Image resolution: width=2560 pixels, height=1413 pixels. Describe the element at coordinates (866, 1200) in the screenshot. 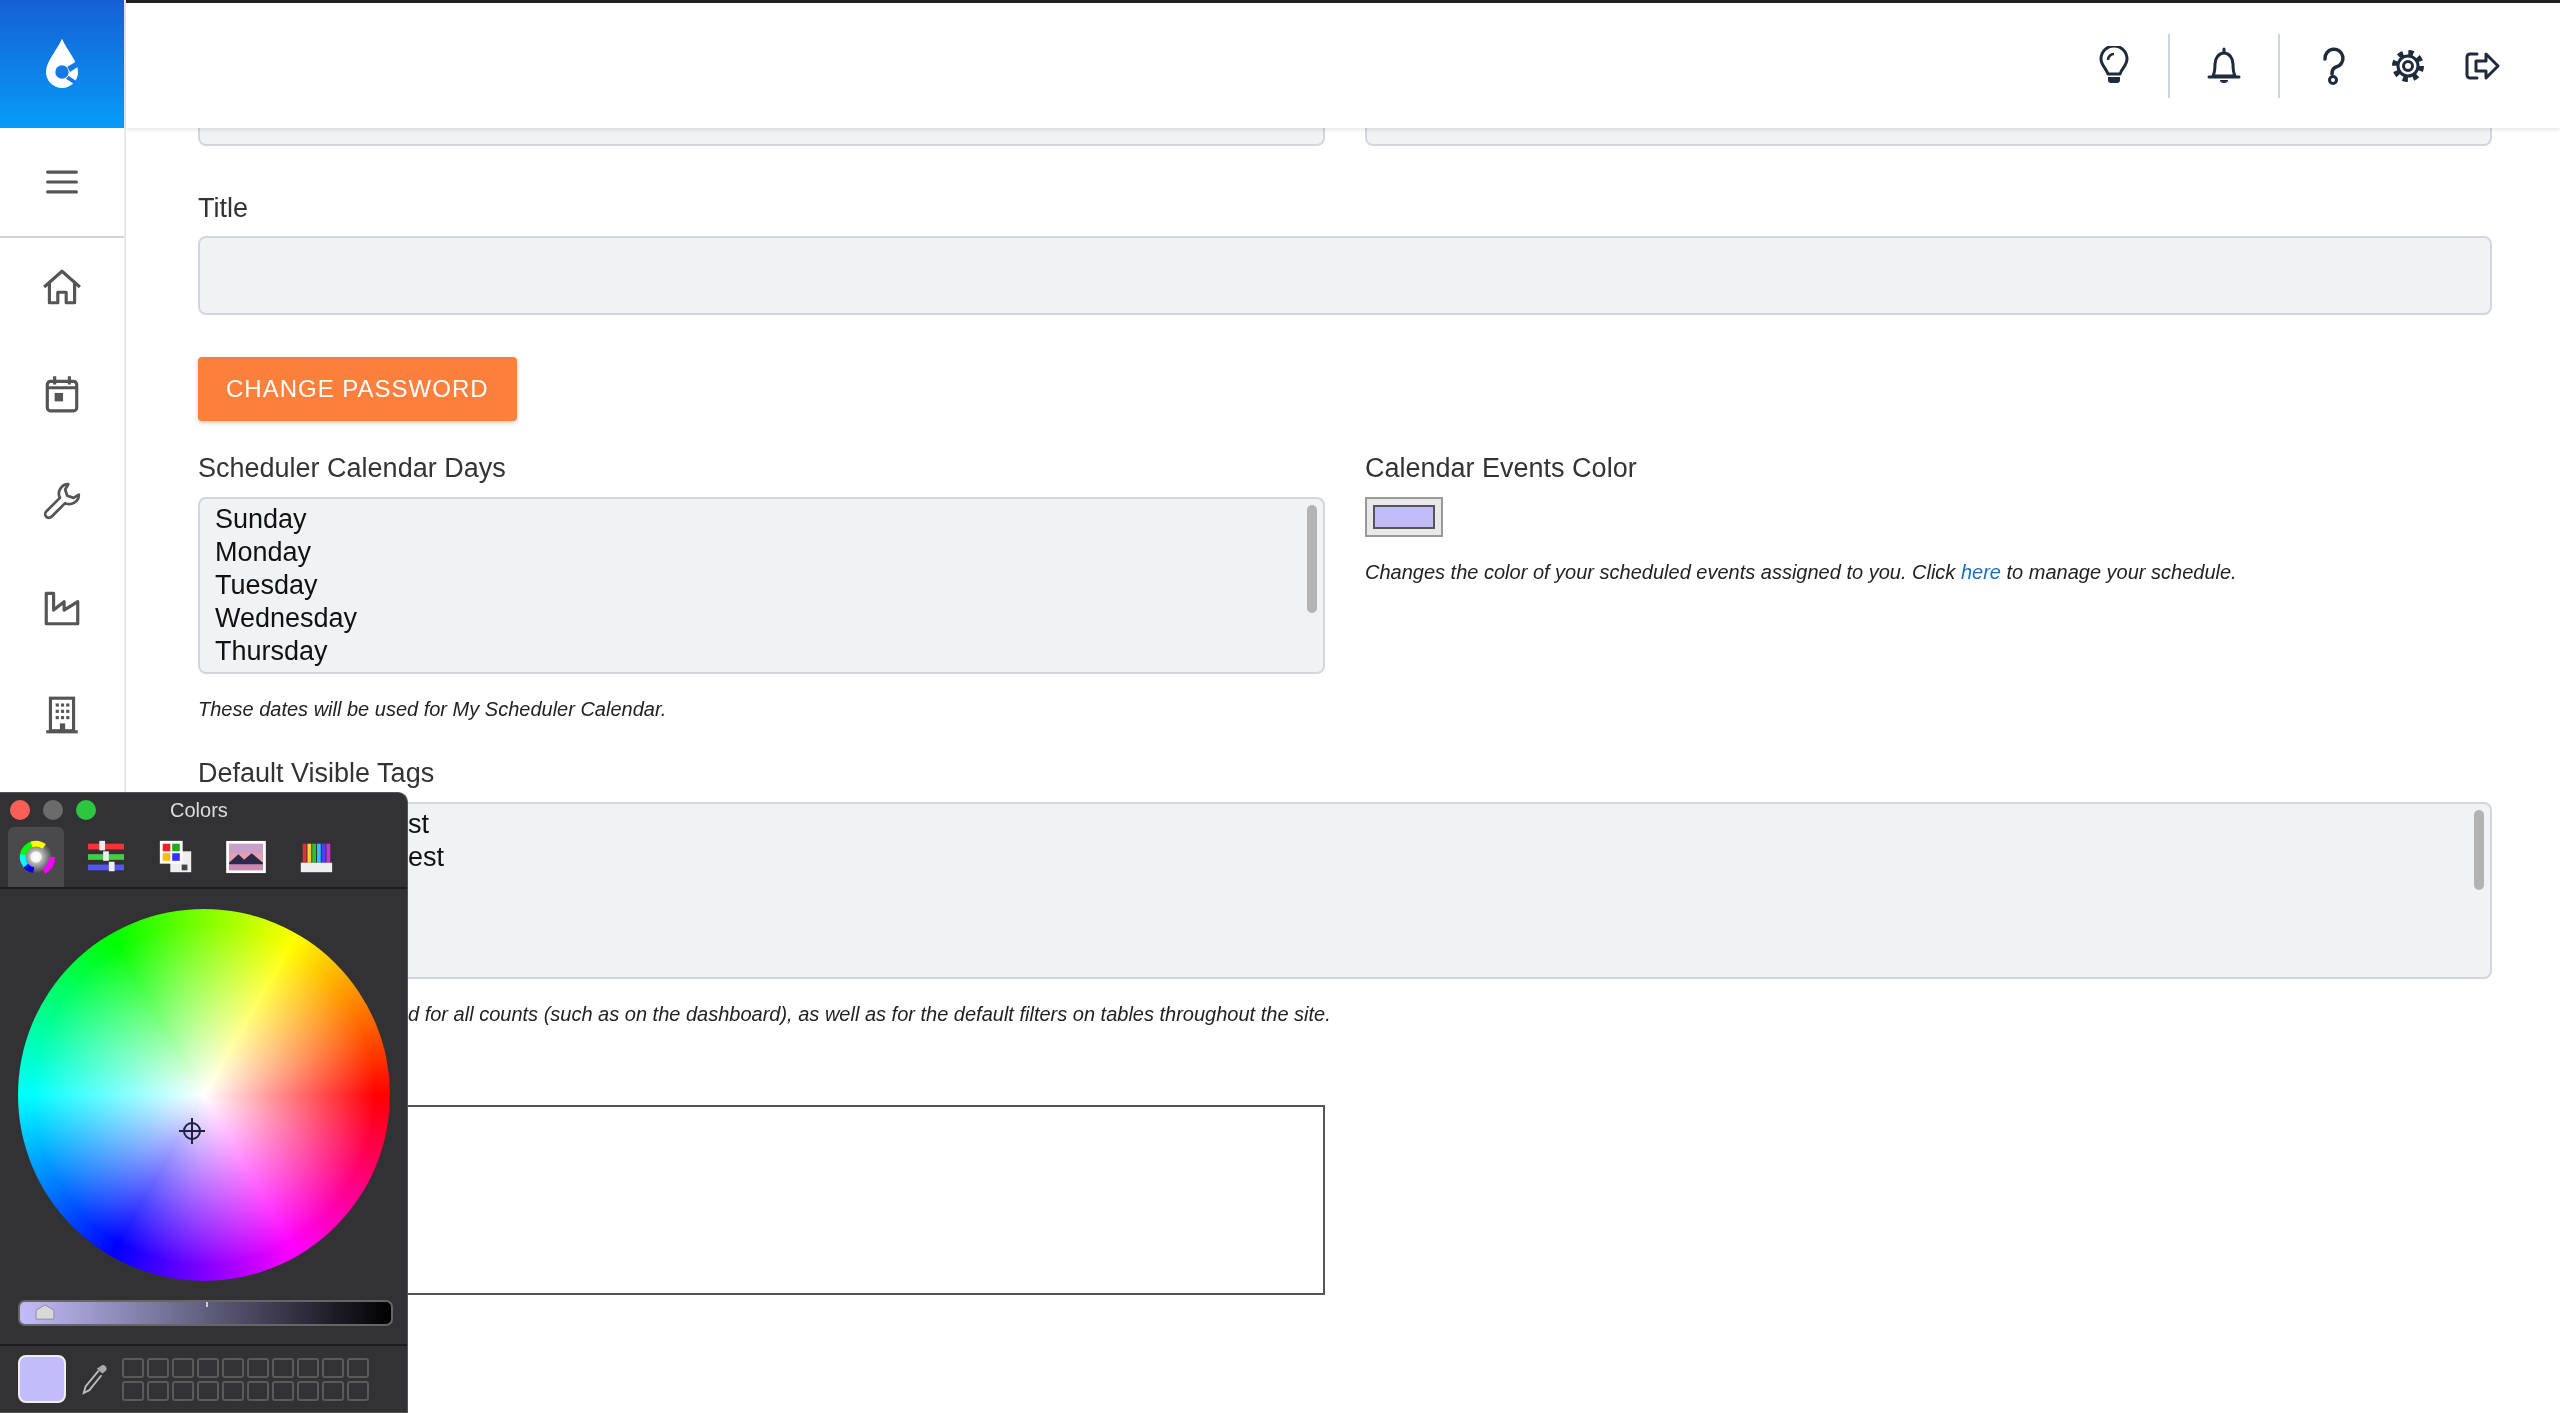

I see `text-area` at that location.